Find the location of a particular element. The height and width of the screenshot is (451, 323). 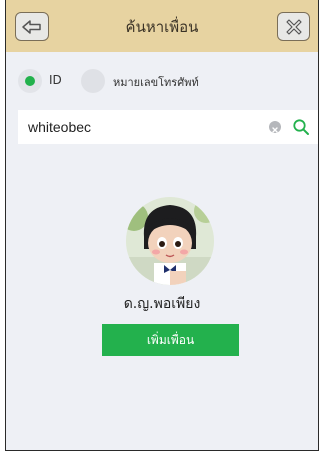

radio-phone is located at coordinates (93, 81).